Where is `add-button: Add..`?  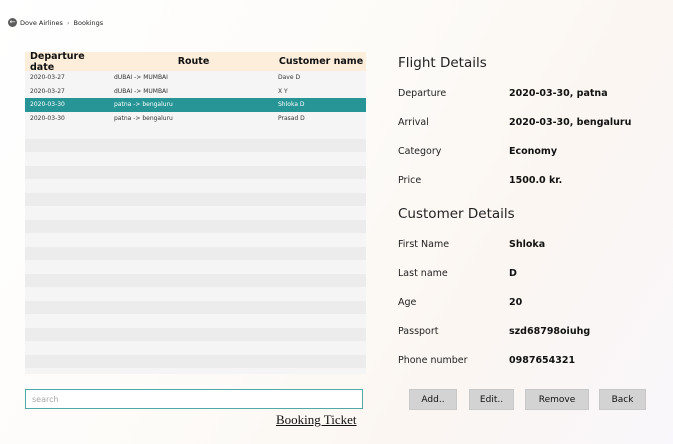
add-button: Add.. is located at coordinates (433, 399).